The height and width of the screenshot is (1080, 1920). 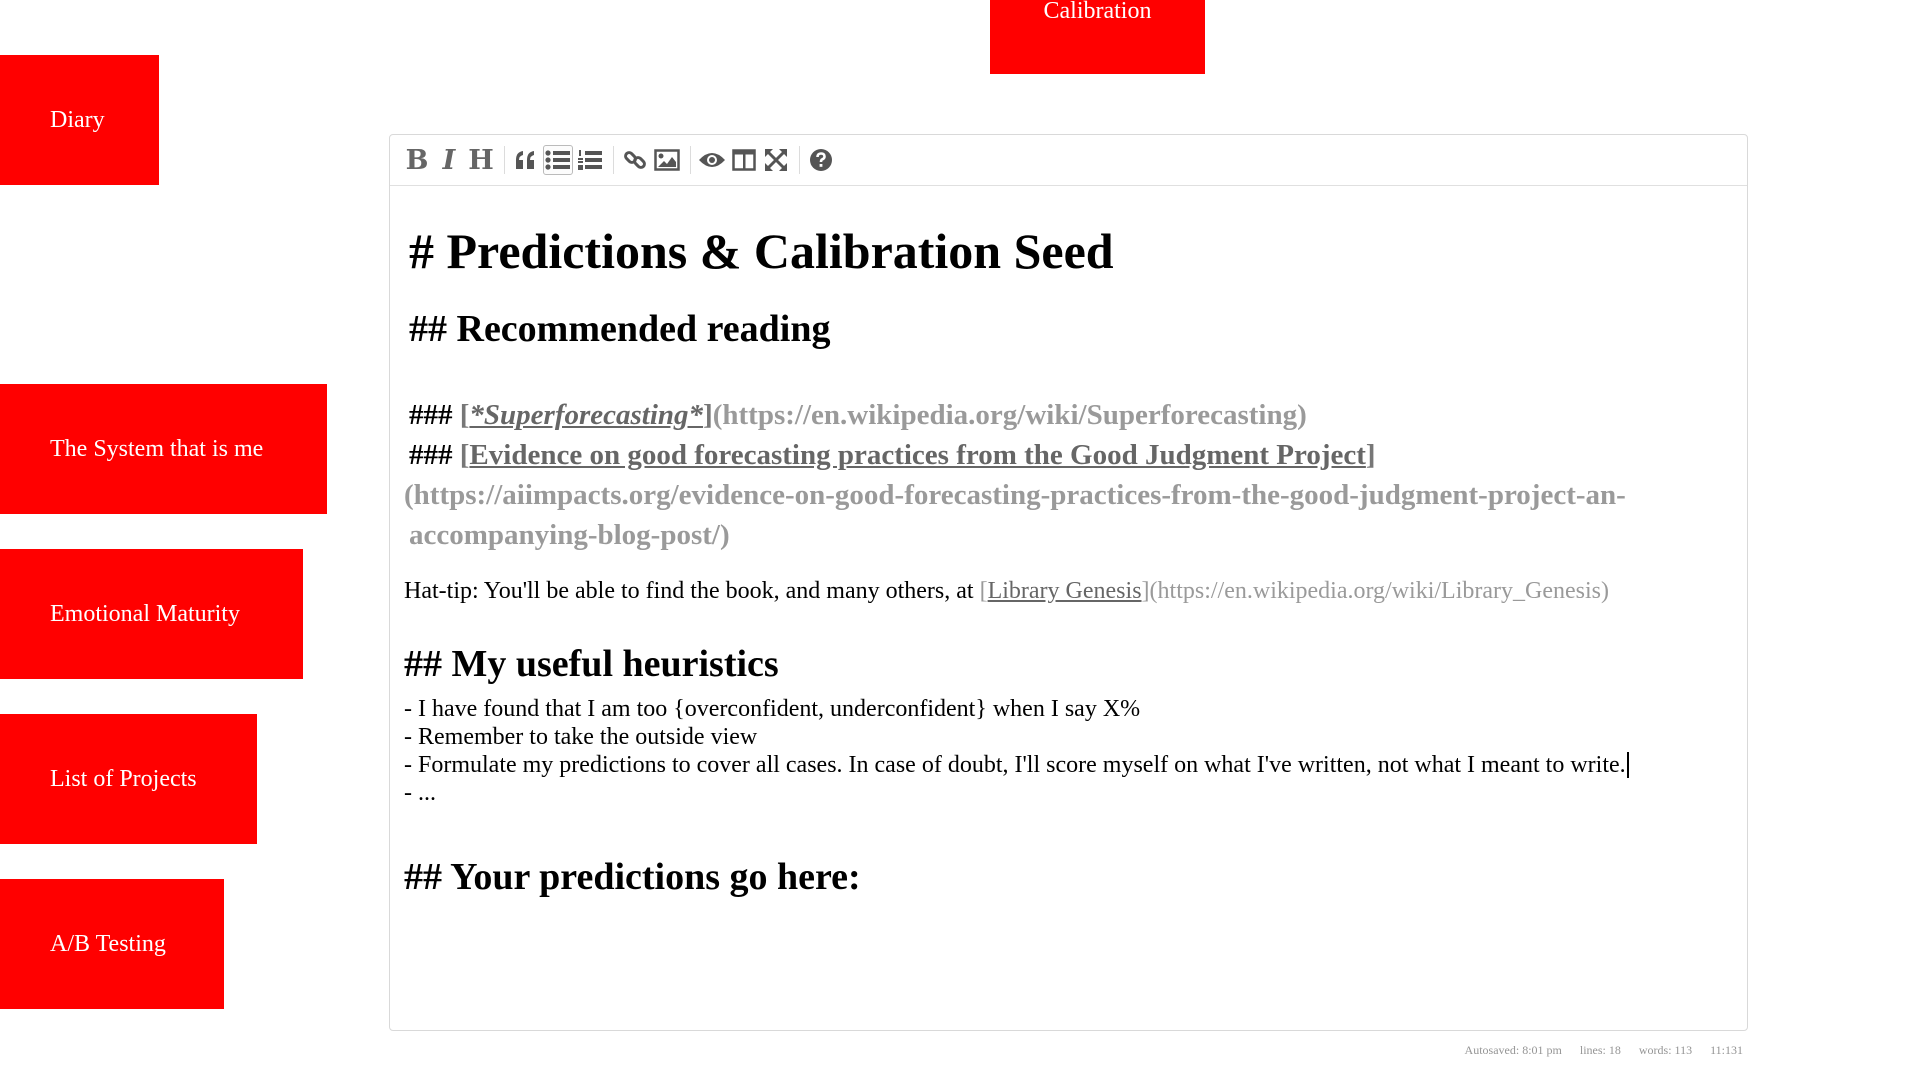 What do you see at coordinates (581, 737) in the screenshot?
I see `list-item: - Remember to take the outside view` at bounding box center [581, 737].